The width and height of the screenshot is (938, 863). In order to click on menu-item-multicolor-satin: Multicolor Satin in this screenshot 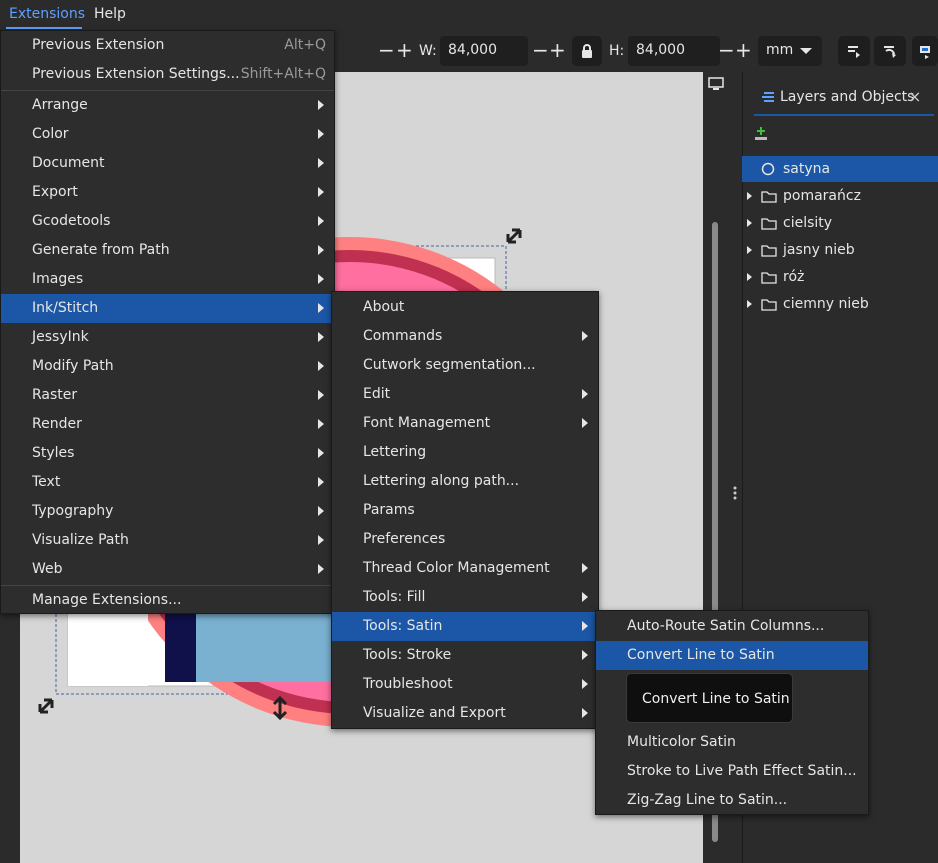, I will do `click(732, 742)`.